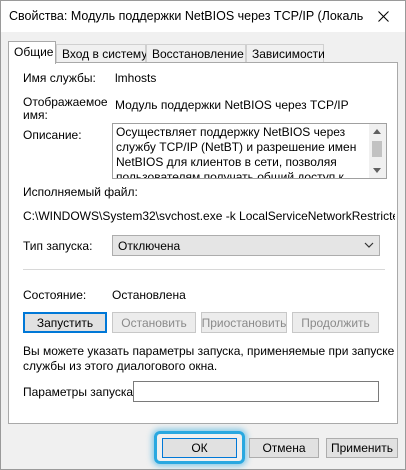  Describe the element at coordinates (335, 322) in the screenshot. I see `resume-button: Продолжить` at that location.